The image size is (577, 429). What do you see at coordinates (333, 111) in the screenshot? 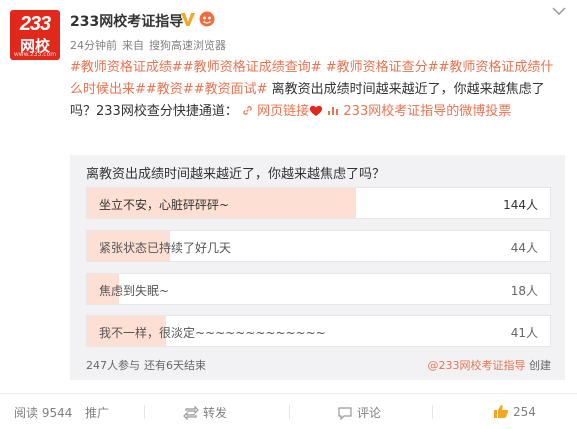
I see `poll-chart-icon` at bounding box center [333, 111].